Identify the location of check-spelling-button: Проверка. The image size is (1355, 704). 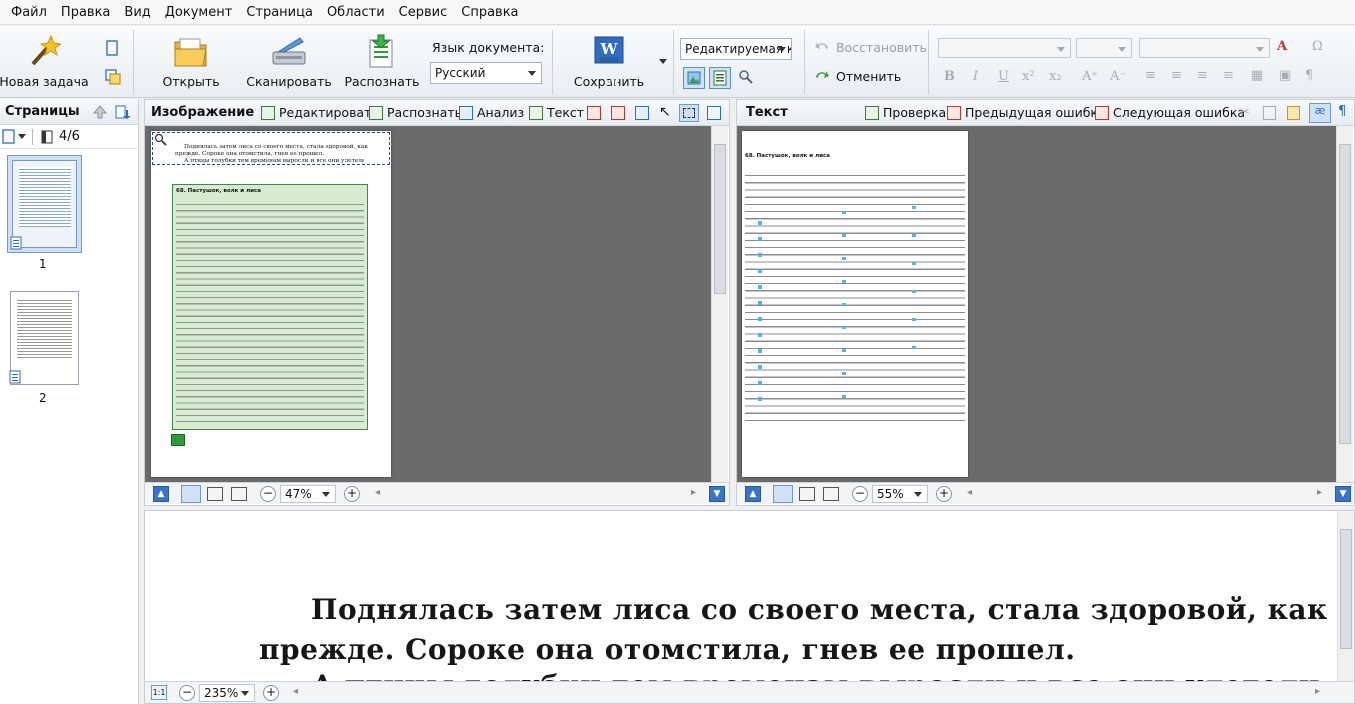
(905, 112).